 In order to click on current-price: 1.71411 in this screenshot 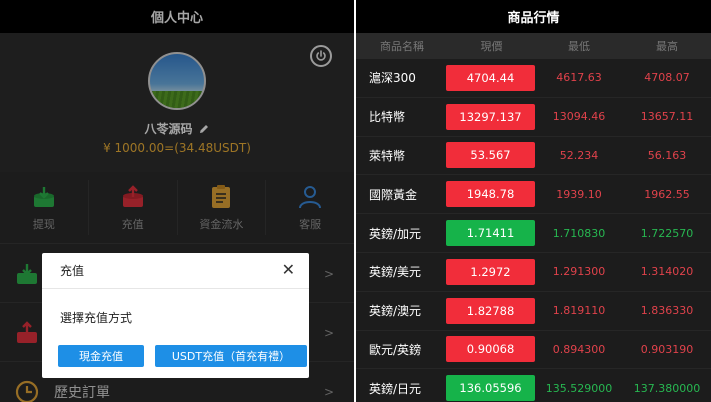, I will do `click(490, 233)`.